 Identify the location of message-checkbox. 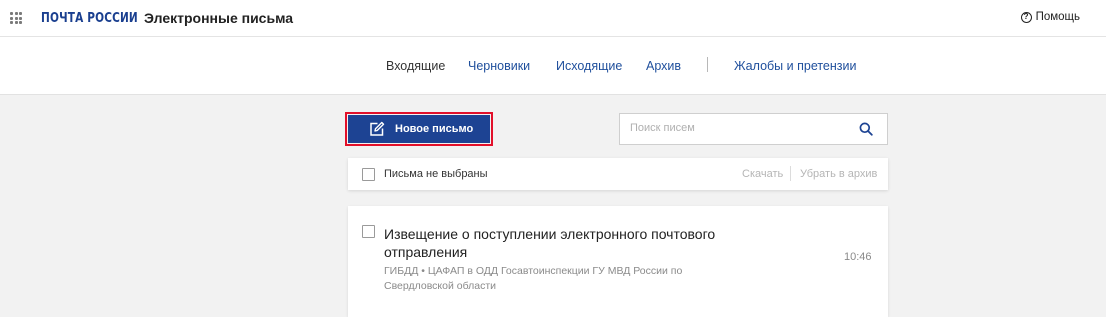
(368, 231).